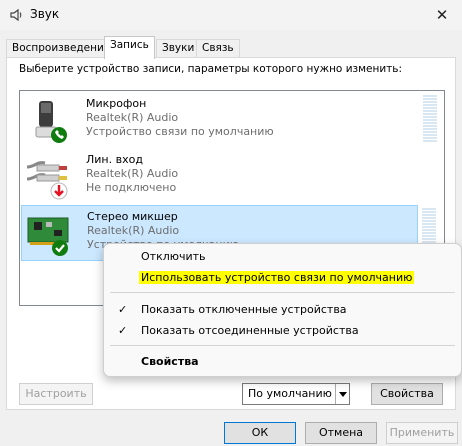 The image size is (462, 446). Describe the element at coordinates (180, 131) in the screenshot. I see `device-status: Устройство связи по умолчанию` at that location.